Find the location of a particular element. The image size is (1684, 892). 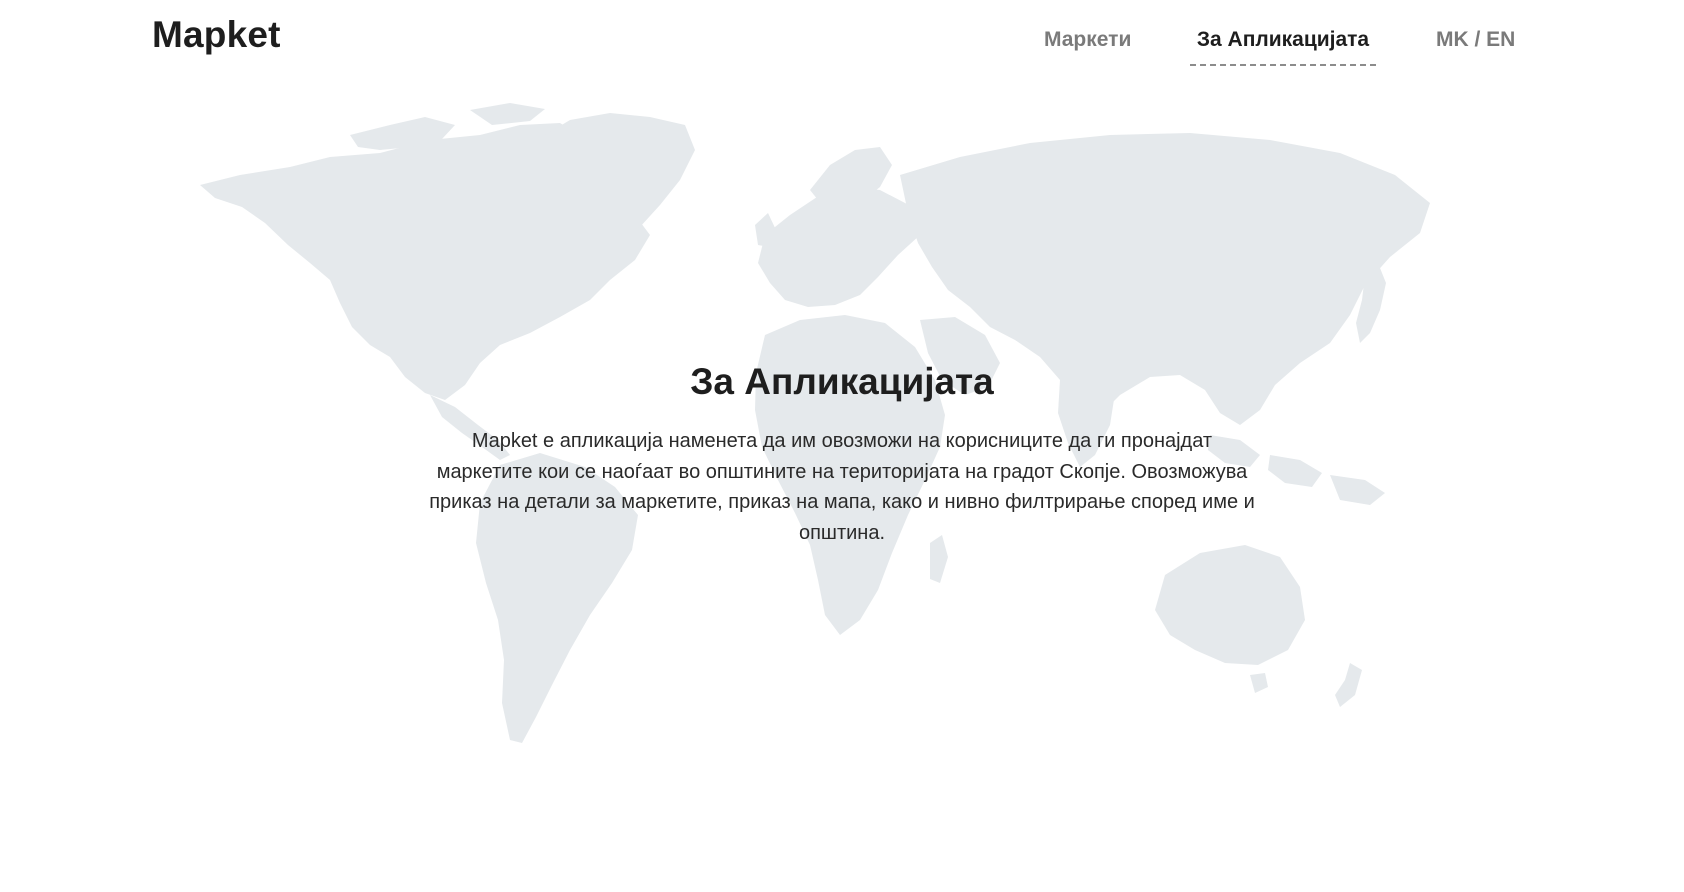

nav-link-markets: Маркети is located at coordinates (1087, 40).